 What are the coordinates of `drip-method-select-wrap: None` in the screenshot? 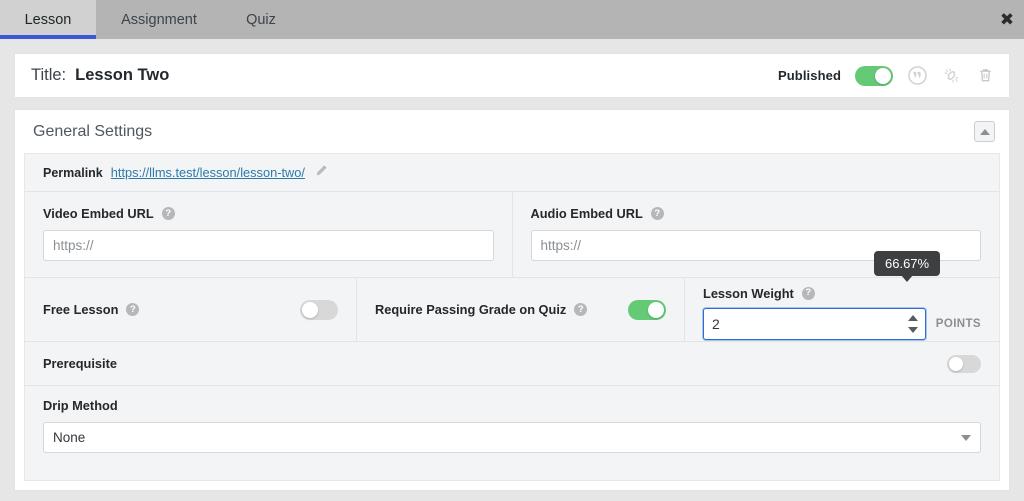 It's located at (512, 437).